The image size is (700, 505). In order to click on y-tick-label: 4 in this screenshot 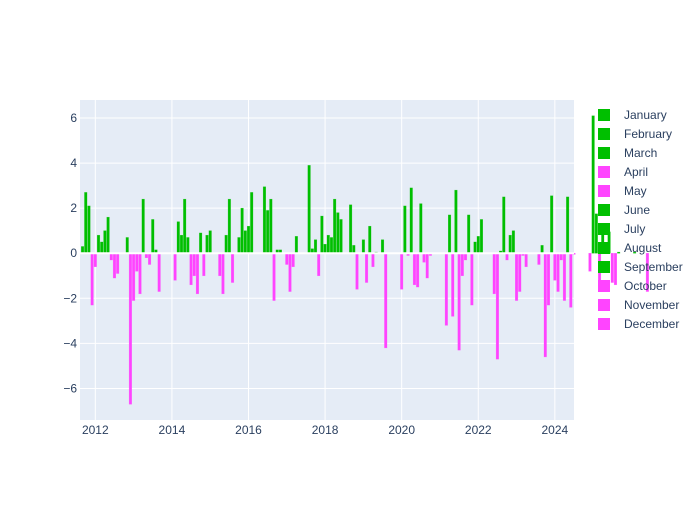, I will do `click(73, 163)`.